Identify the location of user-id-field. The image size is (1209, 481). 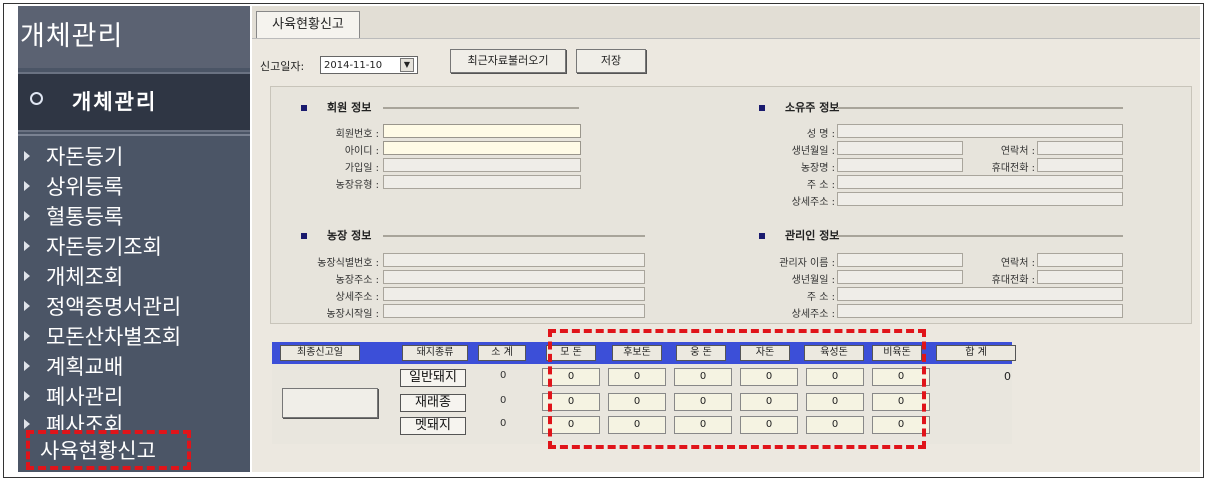
(482, 148).